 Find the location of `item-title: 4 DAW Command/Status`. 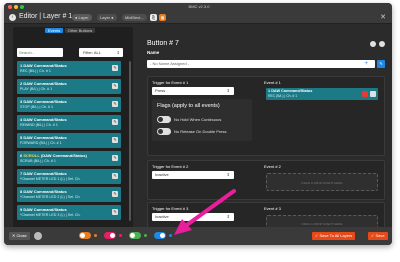

item-title: 4 DAW Command/Status is located at coordinates (43, 119).